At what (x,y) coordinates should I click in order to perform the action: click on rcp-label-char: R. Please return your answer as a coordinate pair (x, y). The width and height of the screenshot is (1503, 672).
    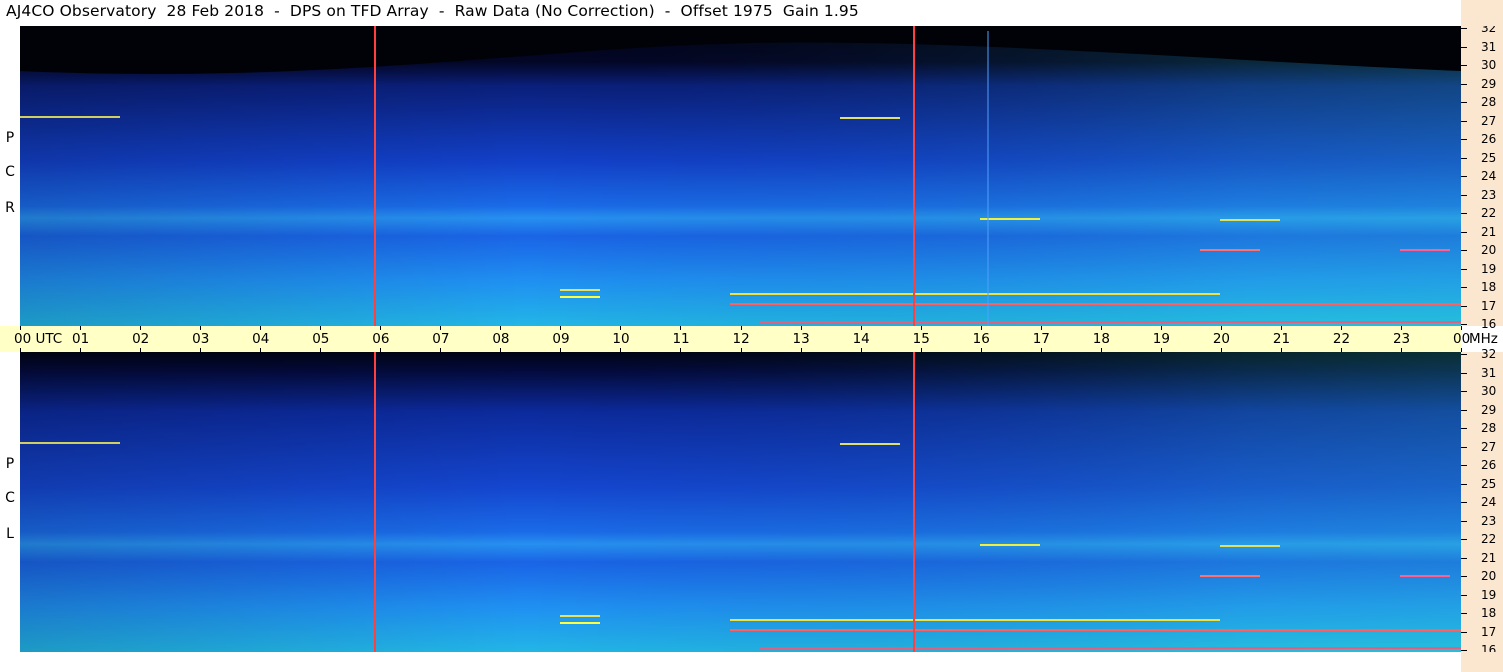
    Looking at the image, I should click on (10, 208).